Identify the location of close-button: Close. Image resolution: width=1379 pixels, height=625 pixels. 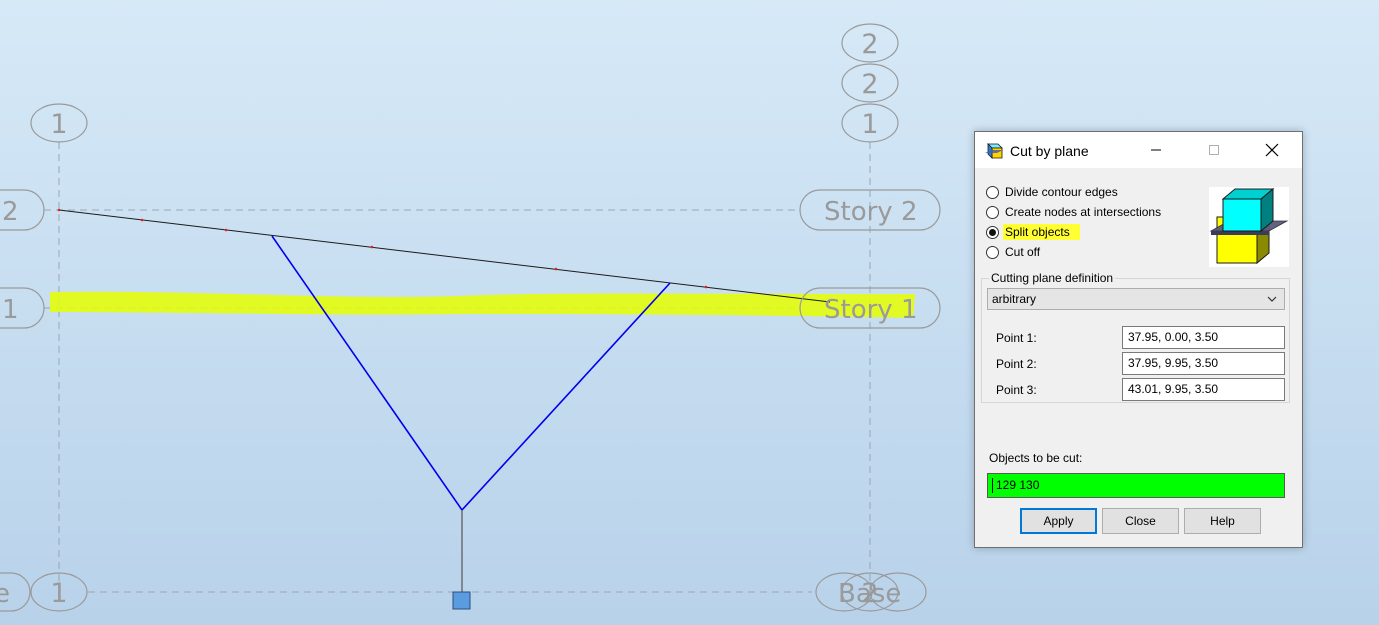
(1140, 521).